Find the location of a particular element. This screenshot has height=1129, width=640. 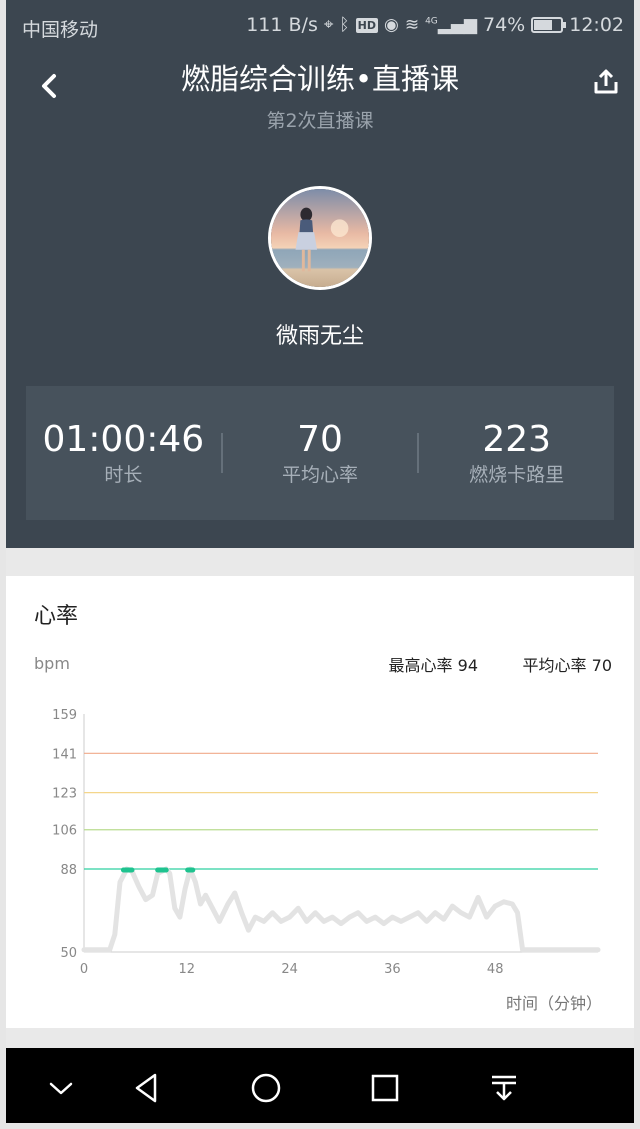

share-icon is located at coordinates (606, 81).